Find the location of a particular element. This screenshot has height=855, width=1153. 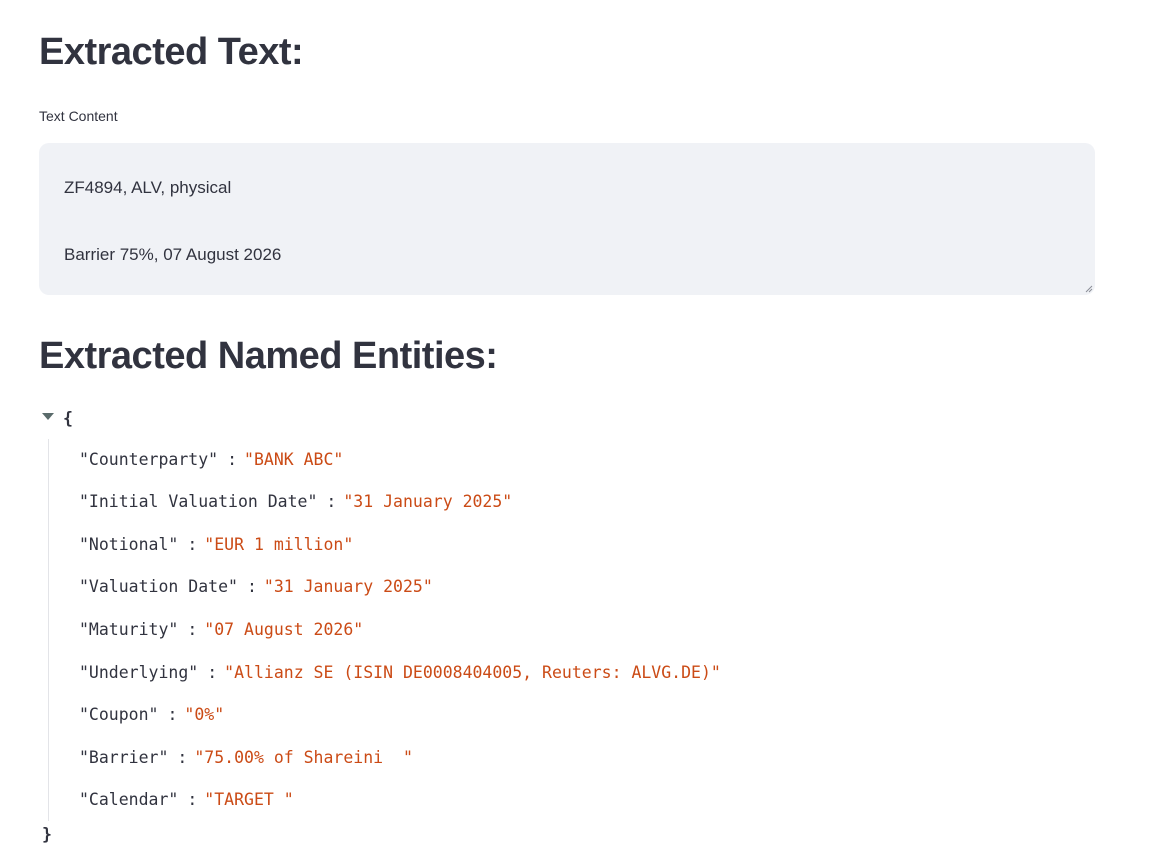

json-value: "BANK ABC" is located at coordinates (294, 459).